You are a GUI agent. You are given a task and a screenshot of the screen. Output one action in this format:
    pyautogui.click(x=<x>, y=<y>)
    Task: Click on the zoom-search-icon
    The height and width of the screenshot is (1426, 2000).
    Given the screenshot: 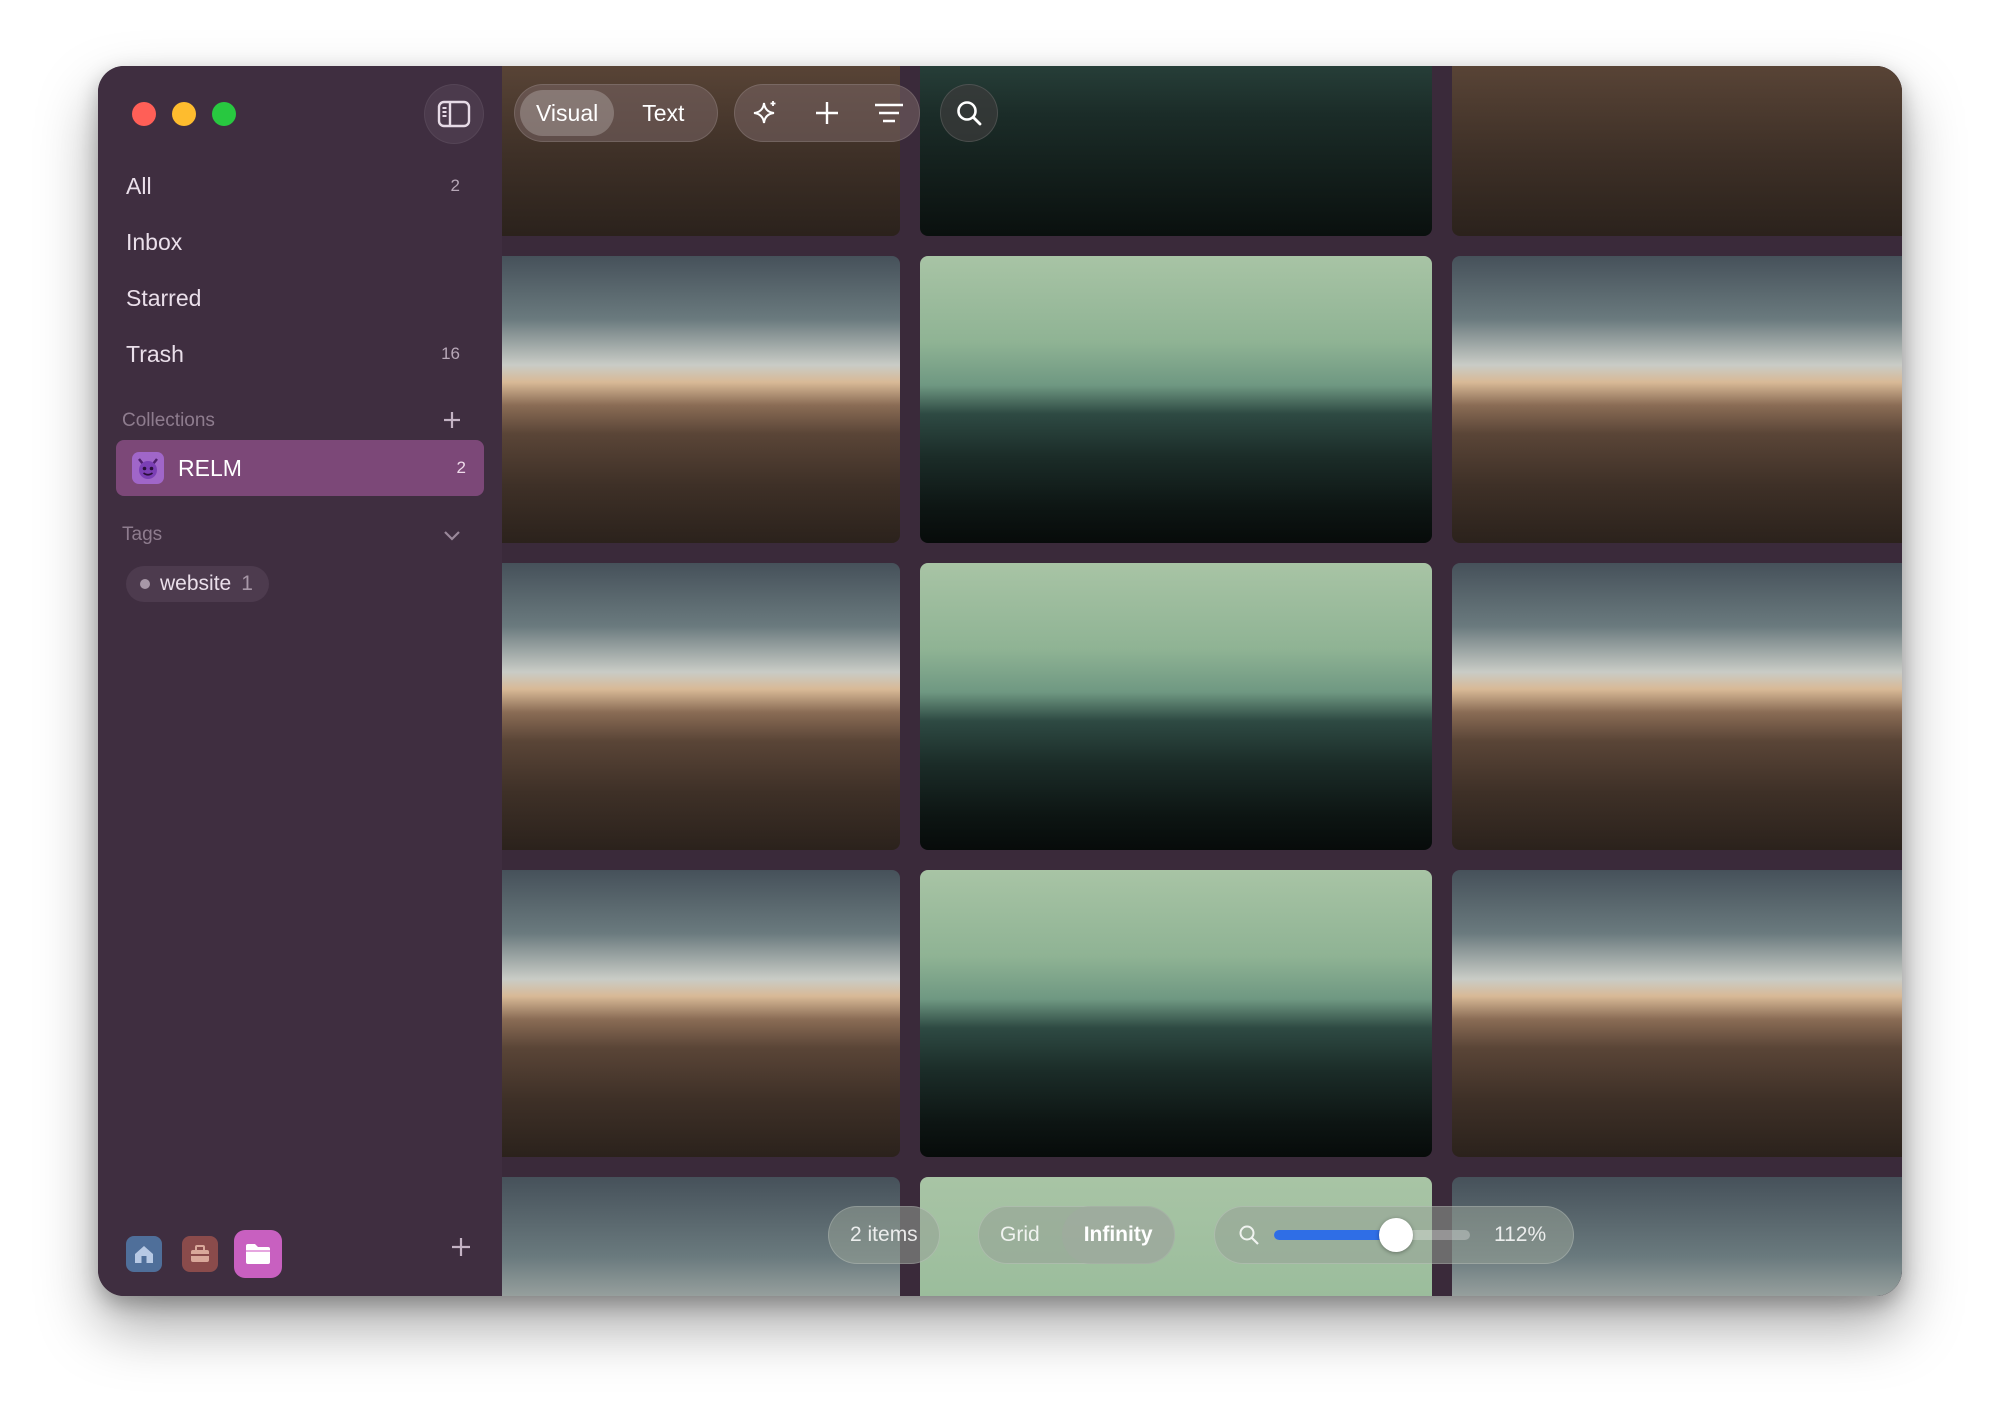 What is the action you would take?
    pyautogui.click(x=1249, y=1235)
    